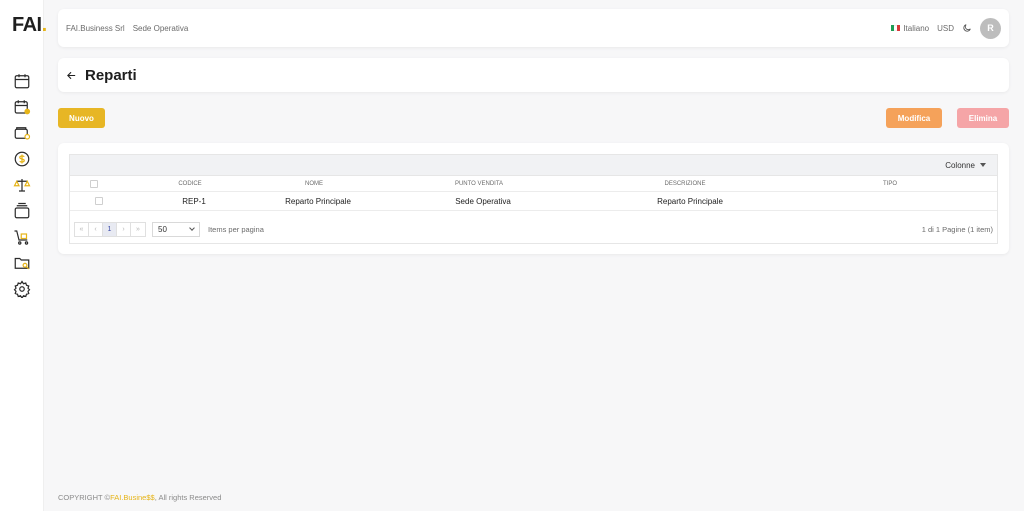 The height and width of the screenshot is (511, 1024). I want to click on logo-text: FAI, so click(27, 25).